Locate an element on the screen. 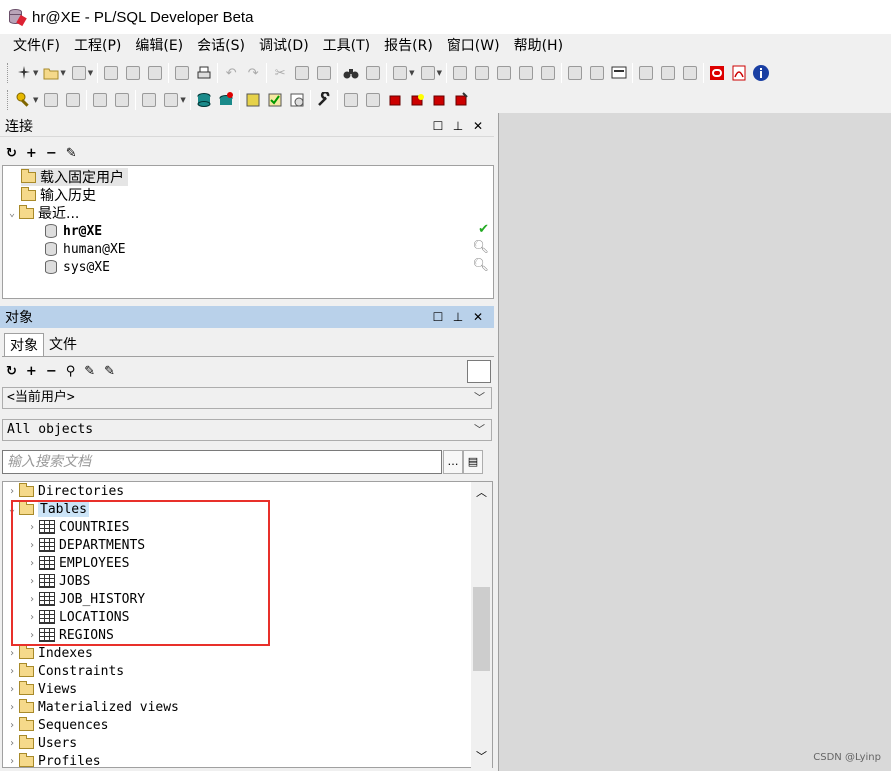 Image resolution: width=891 pixels, height=771 pixels. format-icon is located at coordinates (548, 73).